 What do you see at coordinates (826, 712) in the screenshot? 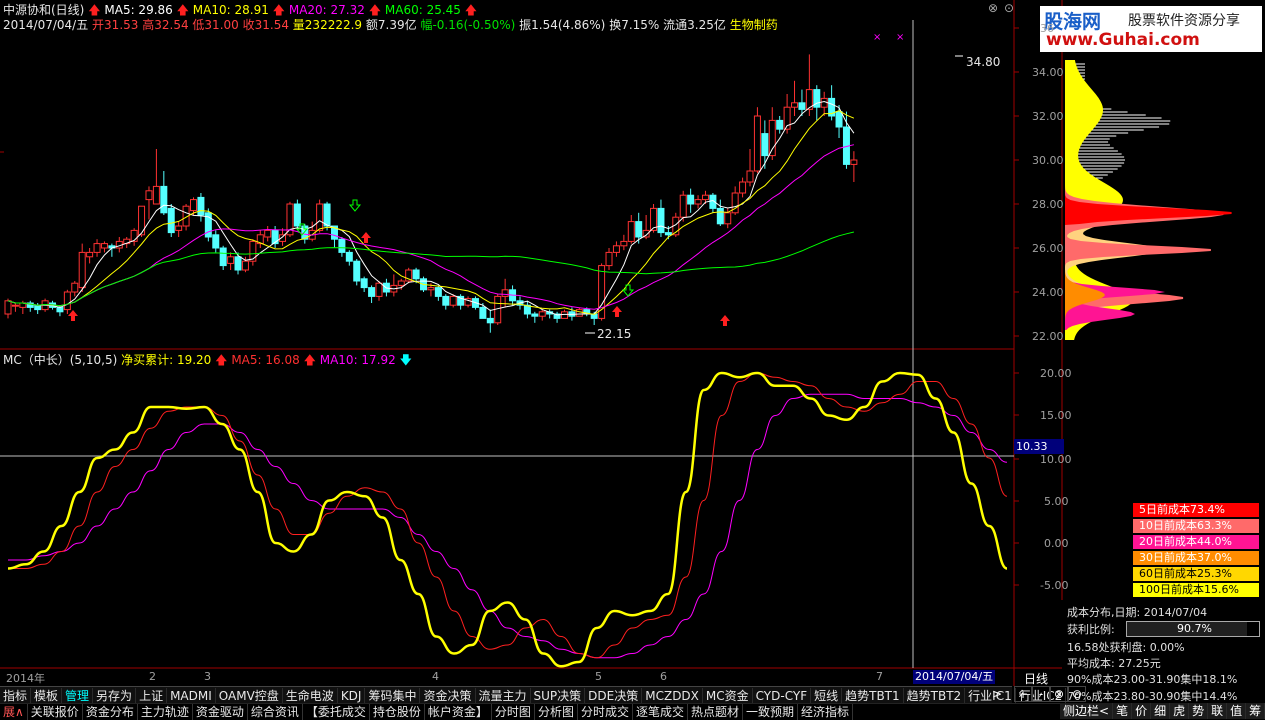
I see `tab-function-15: 经济指标` at bounding box center [826, 712].